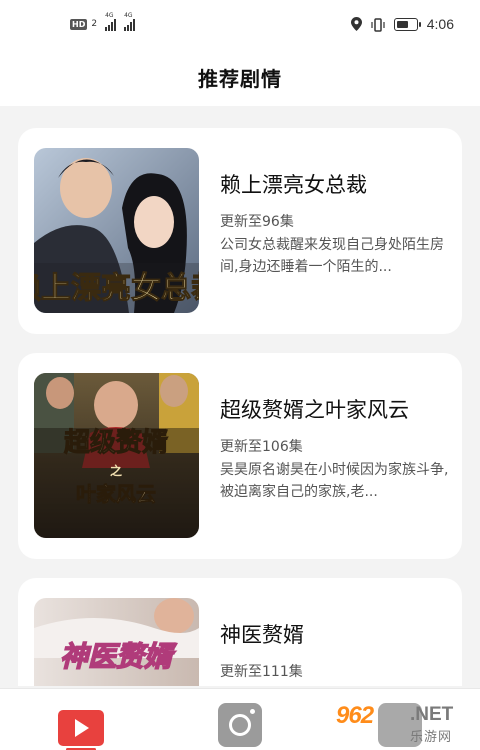 The height and width of the screenshot is (750, 480). I want to click on location-icon, so click(356, 24).